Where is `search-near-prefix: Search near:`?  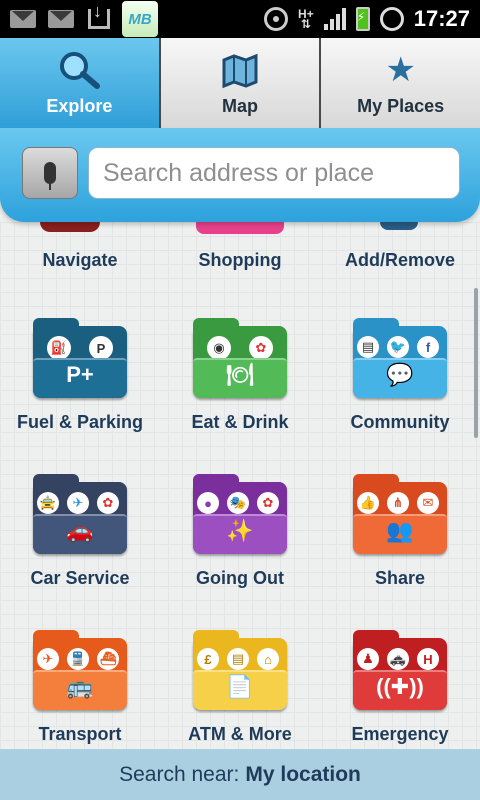 search-near-prefix: Search near: is located at coordinates (179, 774).